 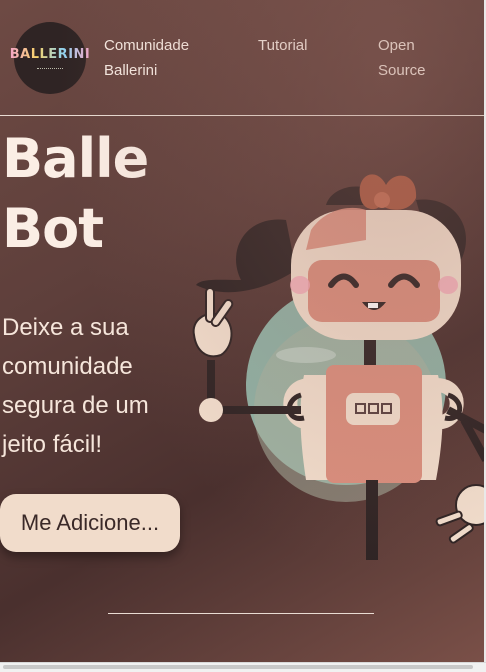 What do you see at coordinates (306, 355) in the screenshot?
I see `cloud-icon` at bounding box center [306, 355].